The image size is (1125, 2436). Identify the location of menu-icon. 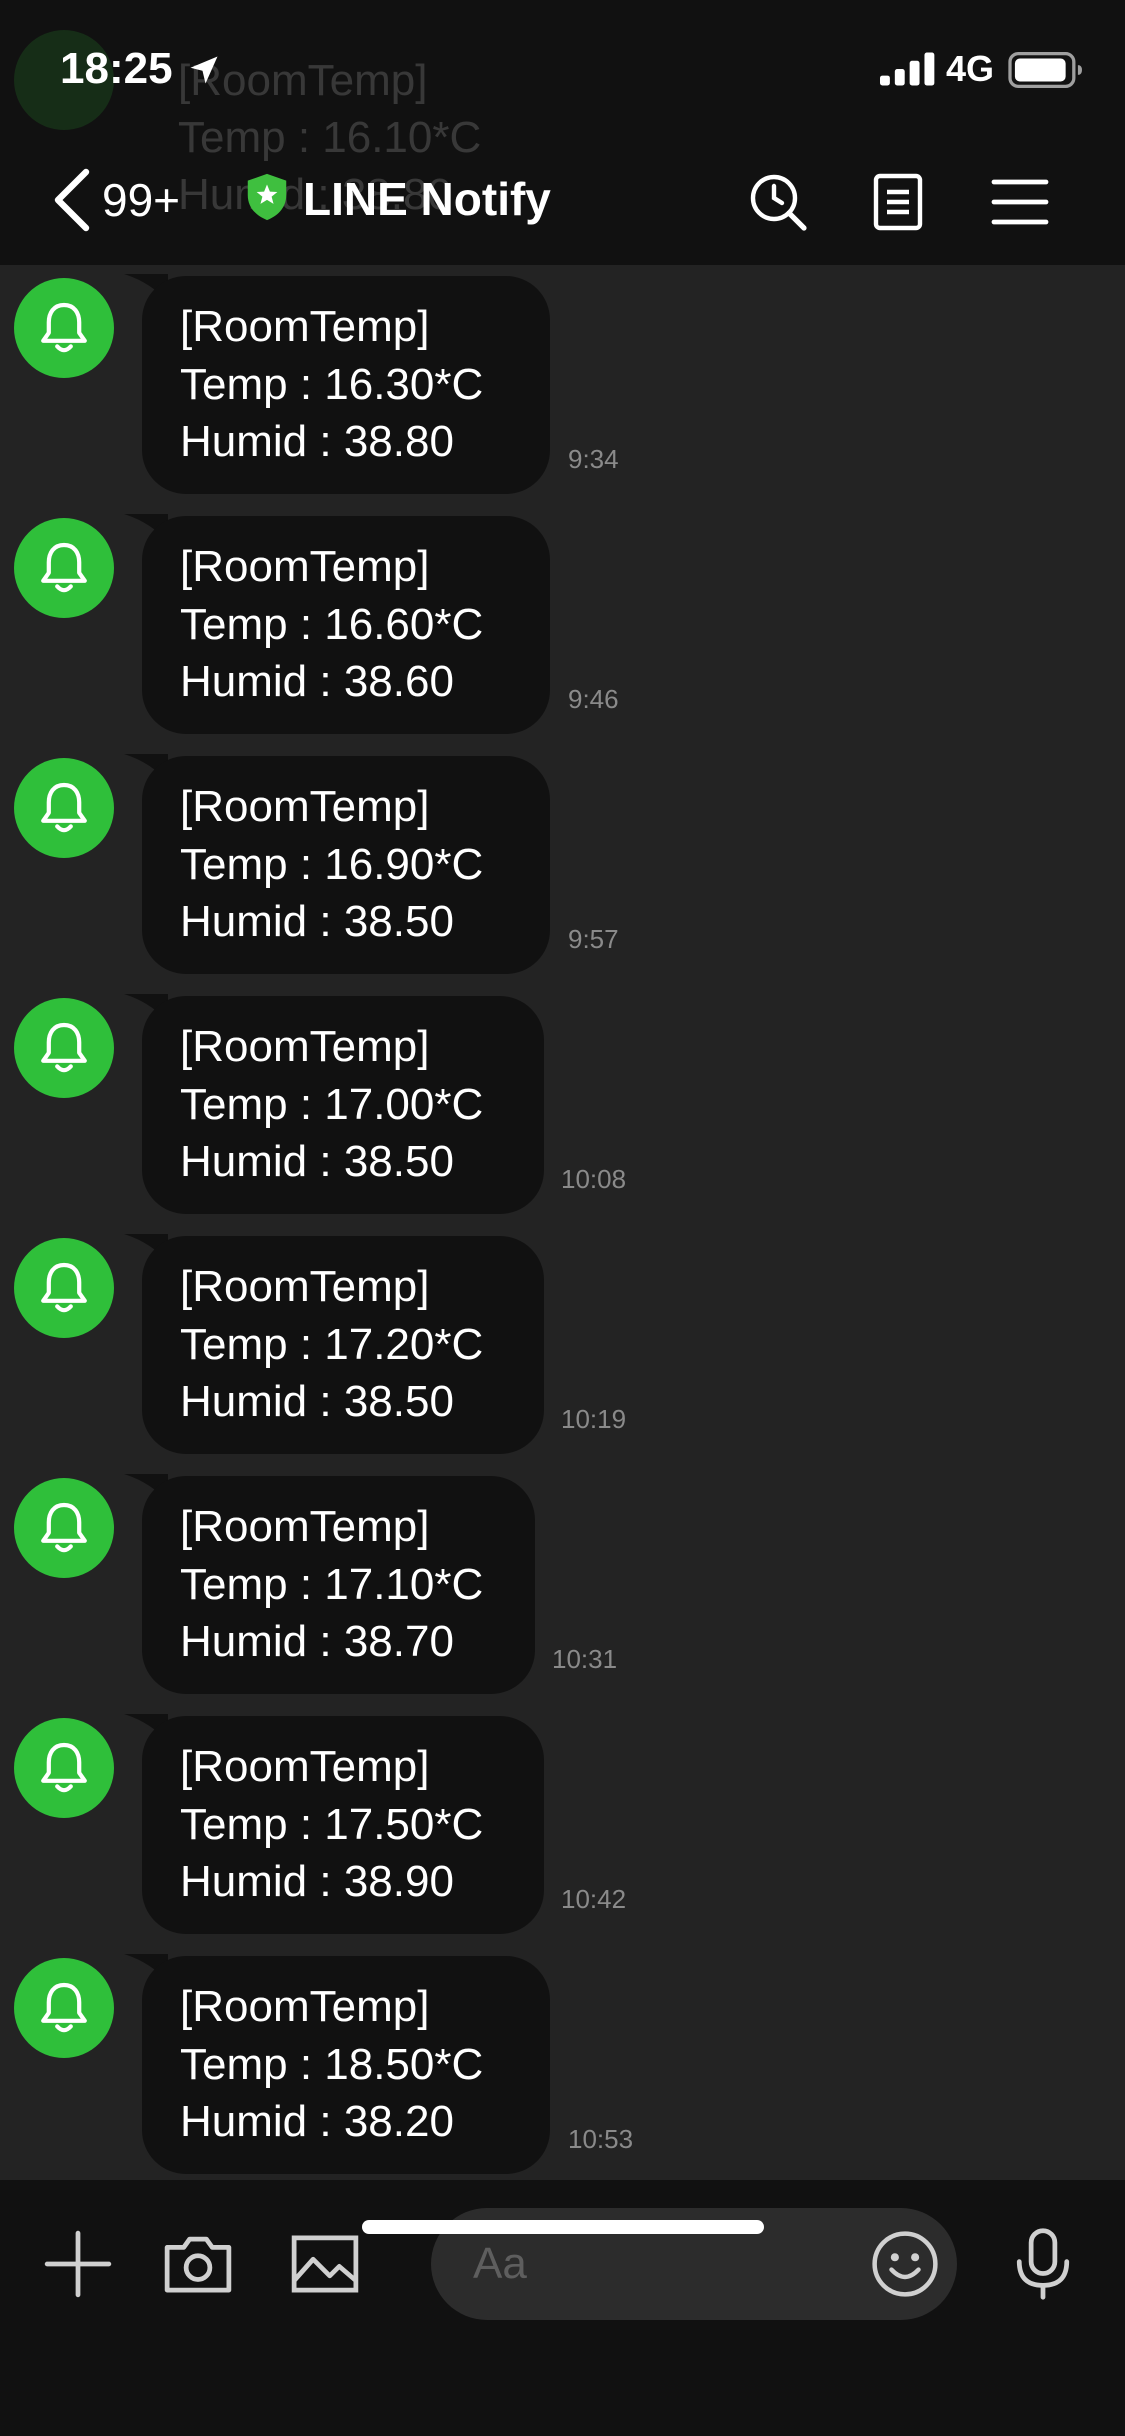
(1020, 202).